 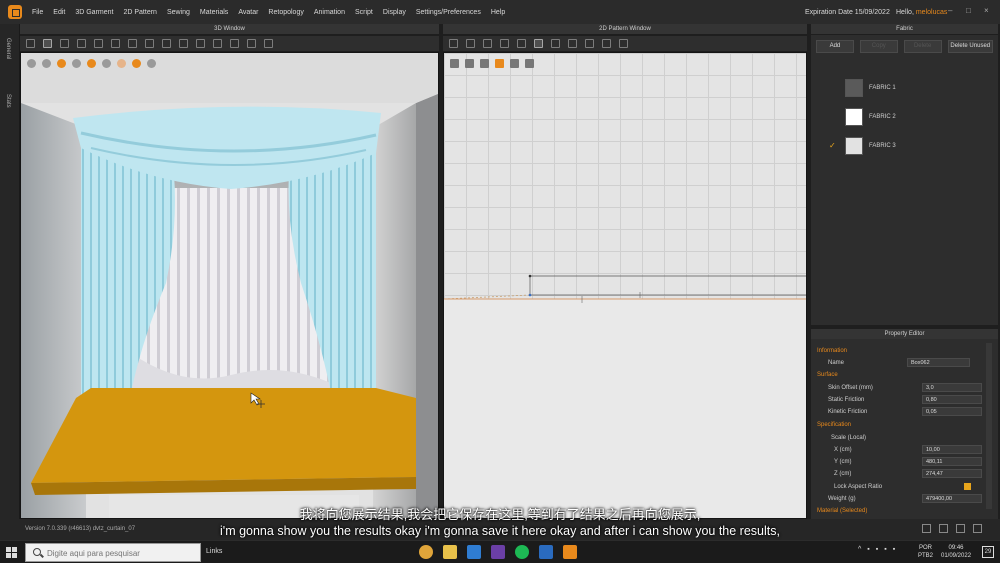 I want to click on z-field: 274,47, so click(x=952, y=473).